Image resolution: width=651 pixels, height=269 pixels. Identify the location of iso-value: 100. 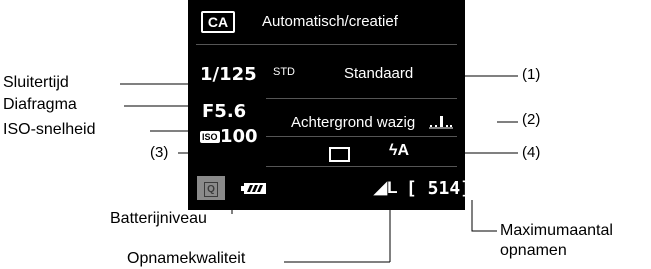
(239, 136).